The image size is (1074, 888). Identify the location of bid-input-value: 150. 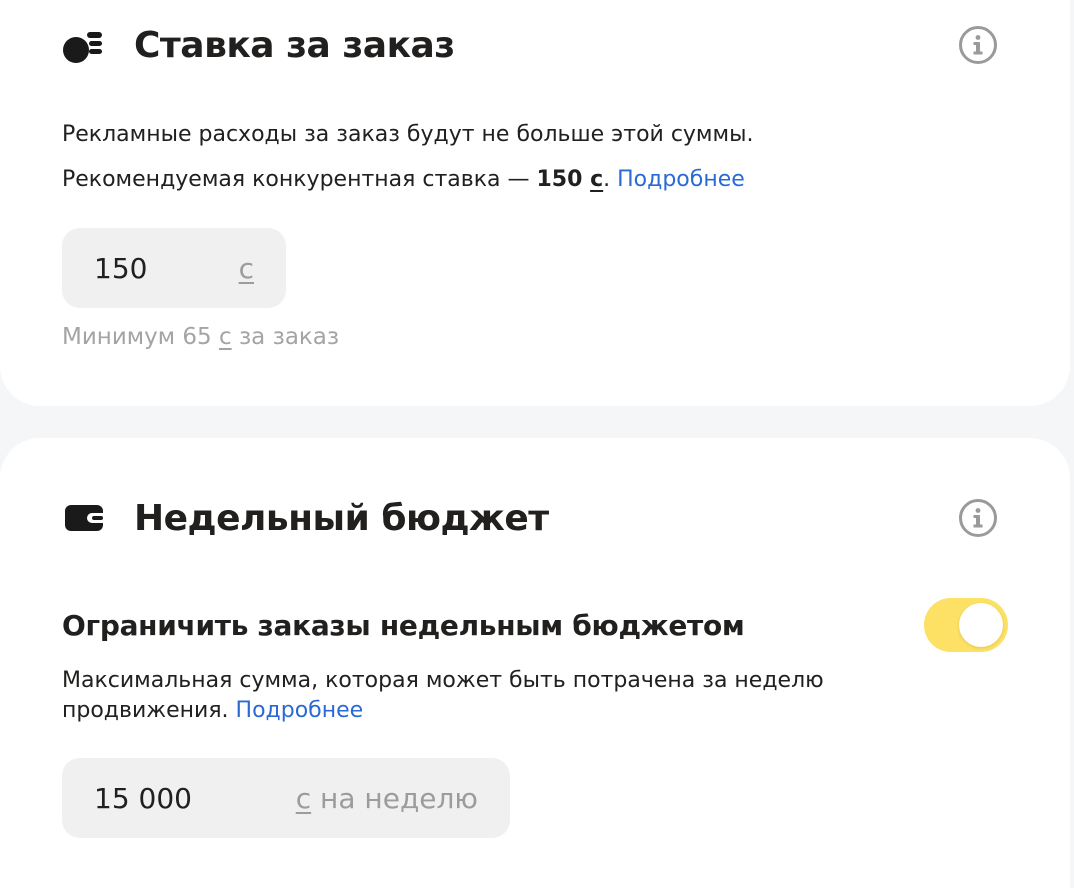
(121, 268).